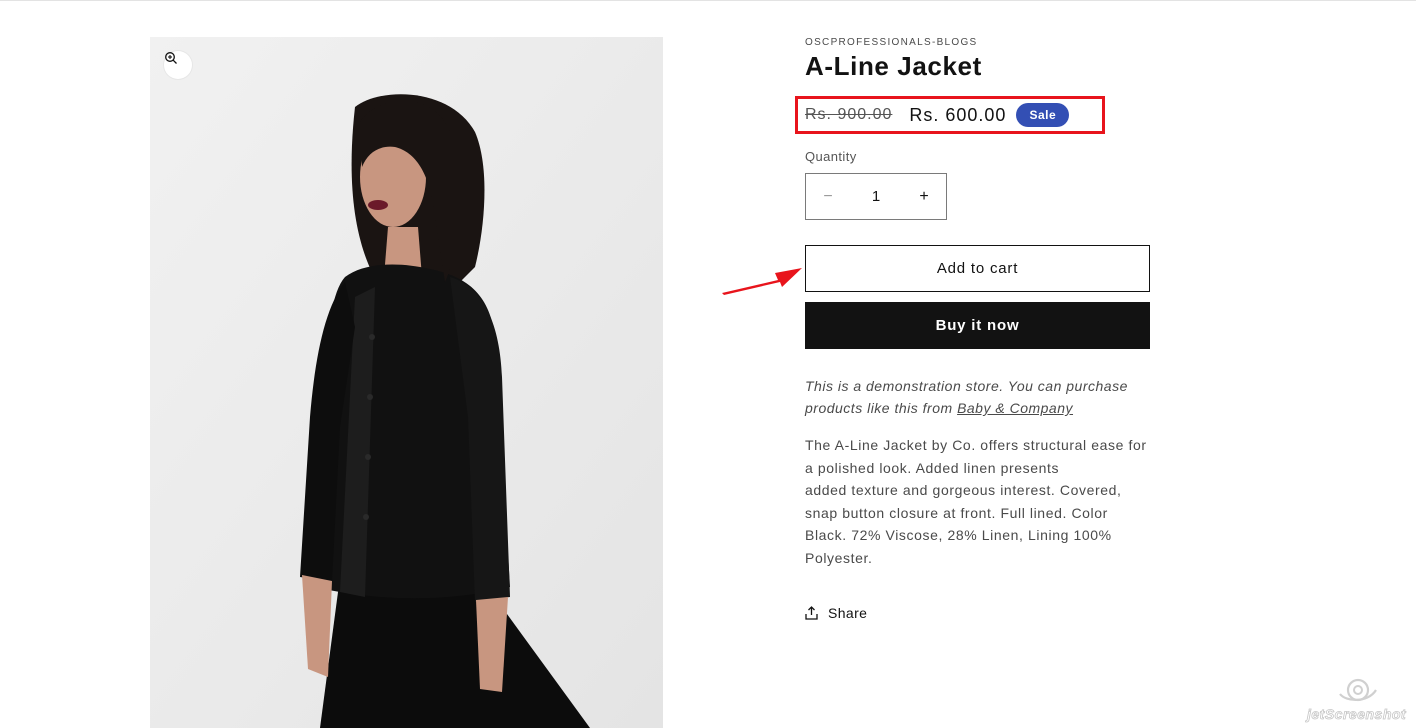 The width and height of the screenshot is (1416, 728). What do you see at coordinates (1358, 690) in the screenshot?
I see `watermark-logo-icon` at bounding box center [1358, 690].